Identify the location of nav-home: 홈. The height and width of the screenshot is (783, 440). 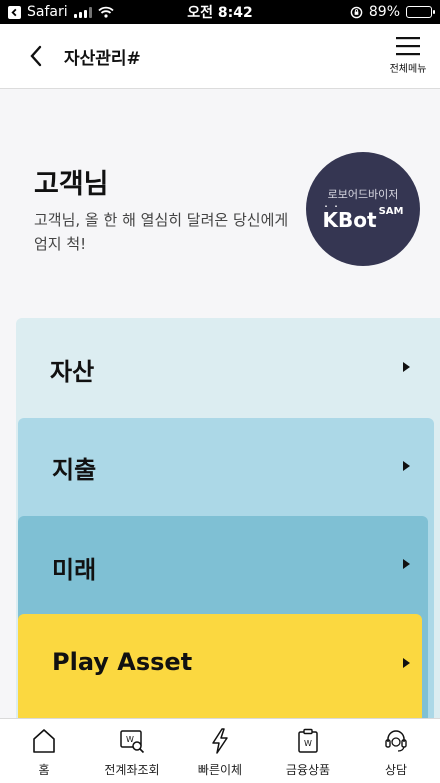
(44, 751).